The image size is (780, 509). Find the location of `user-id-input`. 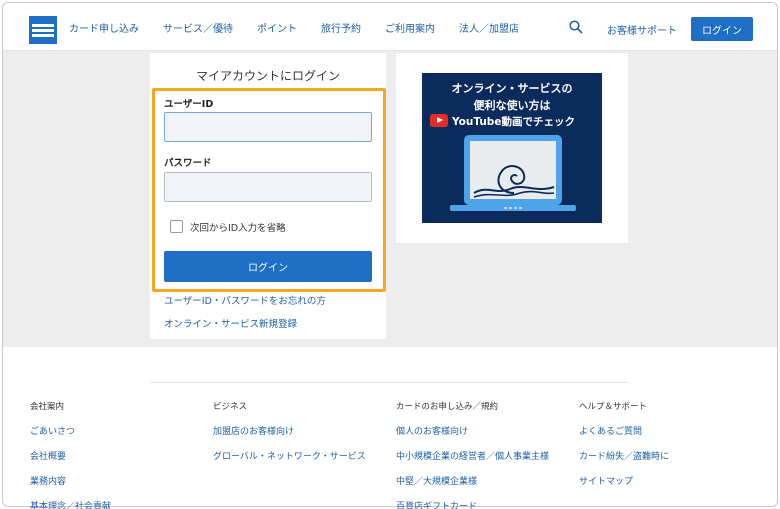

user-id-input is located at coordinates (268, 127).